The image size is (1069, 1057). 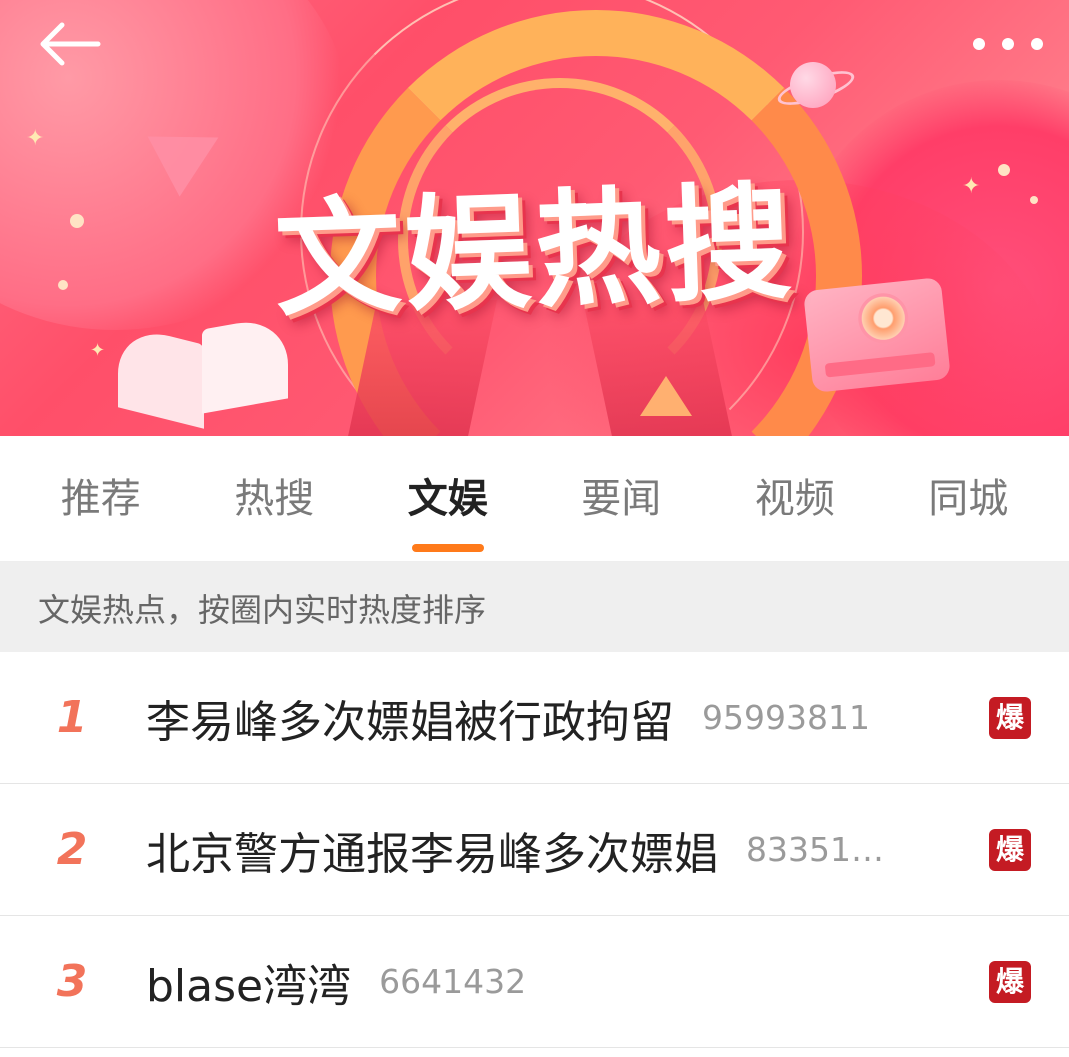 I want to click on back-arrow-icon, so click(x=70, y=44).